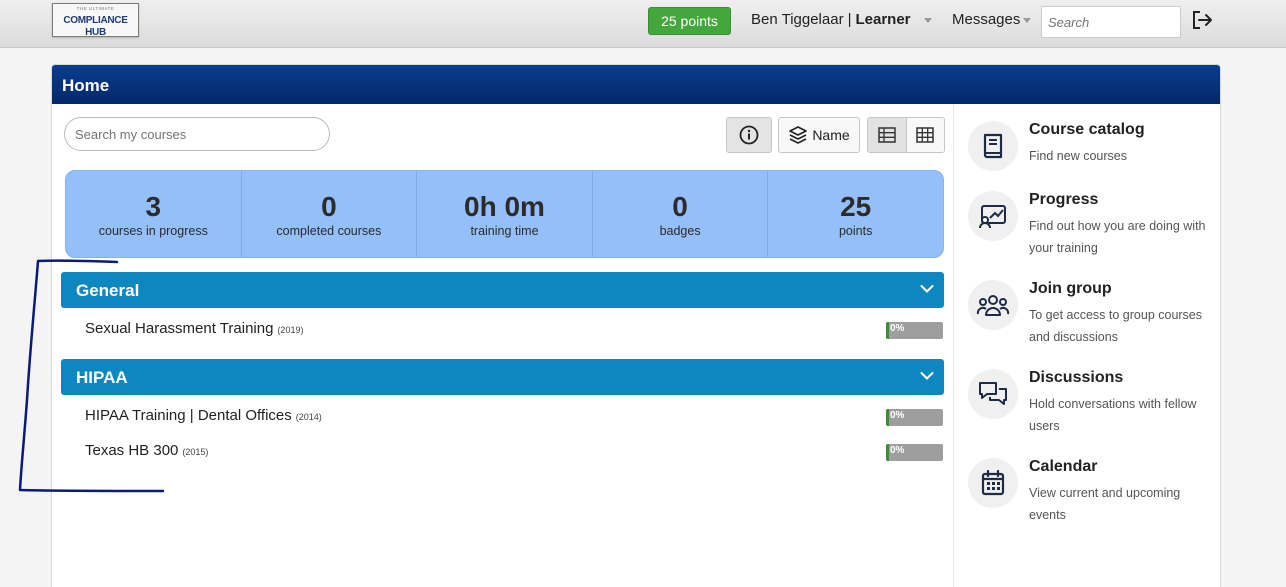  What do you see at coordinates (502, 290) in the screenshot?
I see `group-header-general: General` at bounding box center [502, 290].